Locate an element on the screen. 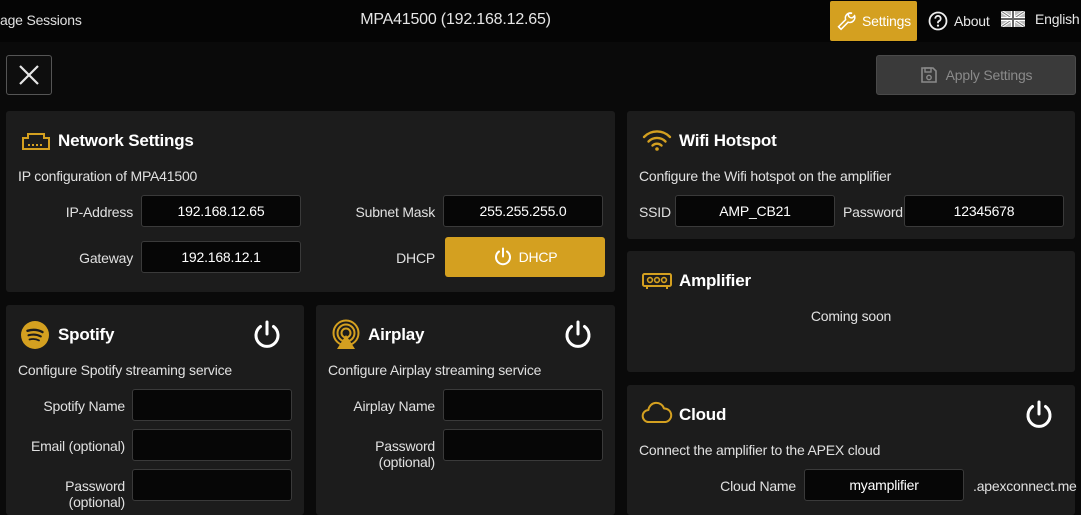 The width and height of the screenshot is (1081, 515). close-button is located at coordinates (29, 75).